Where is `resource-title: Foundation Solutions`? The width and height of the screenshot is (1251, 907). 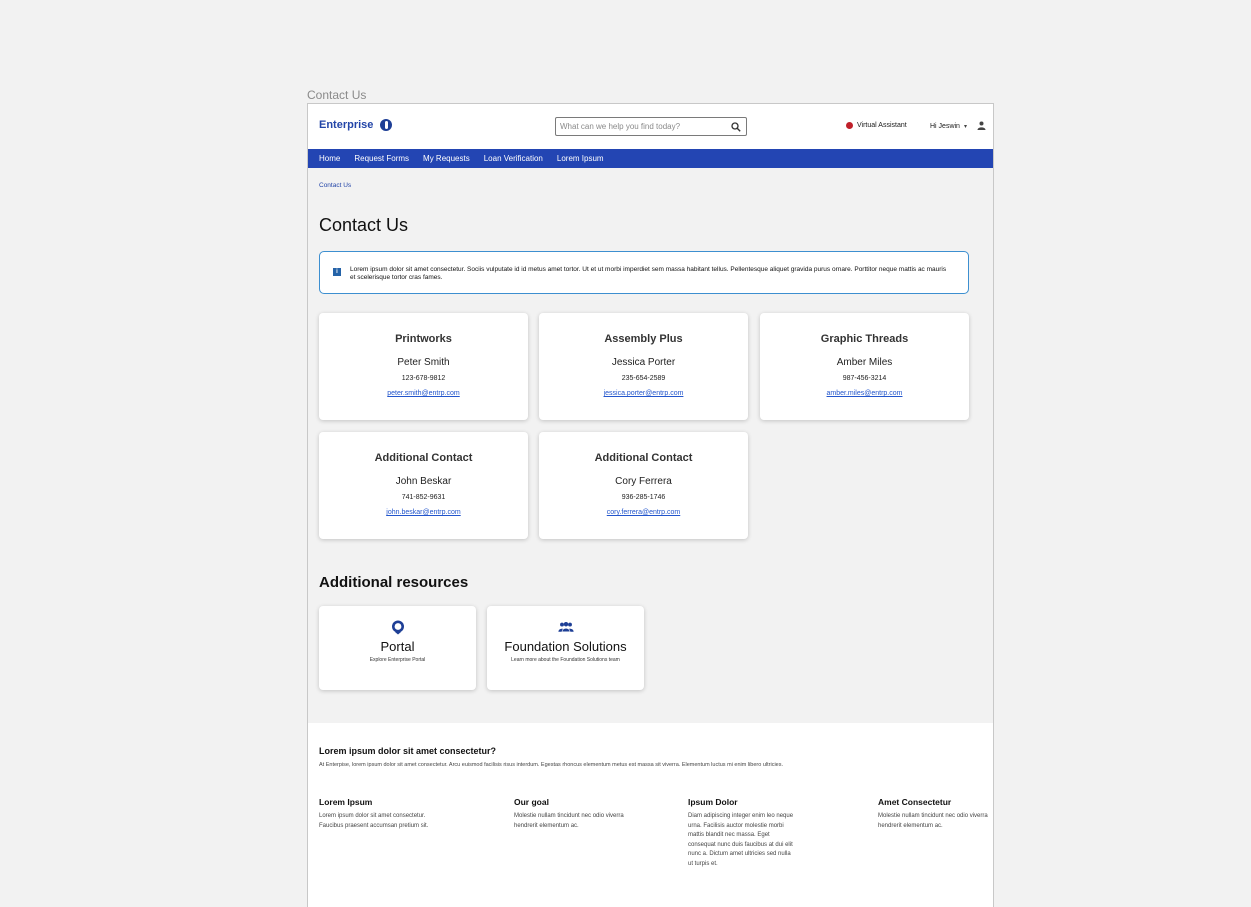
resource-title: Foundation Solutions is located at coordinates (565, 646).